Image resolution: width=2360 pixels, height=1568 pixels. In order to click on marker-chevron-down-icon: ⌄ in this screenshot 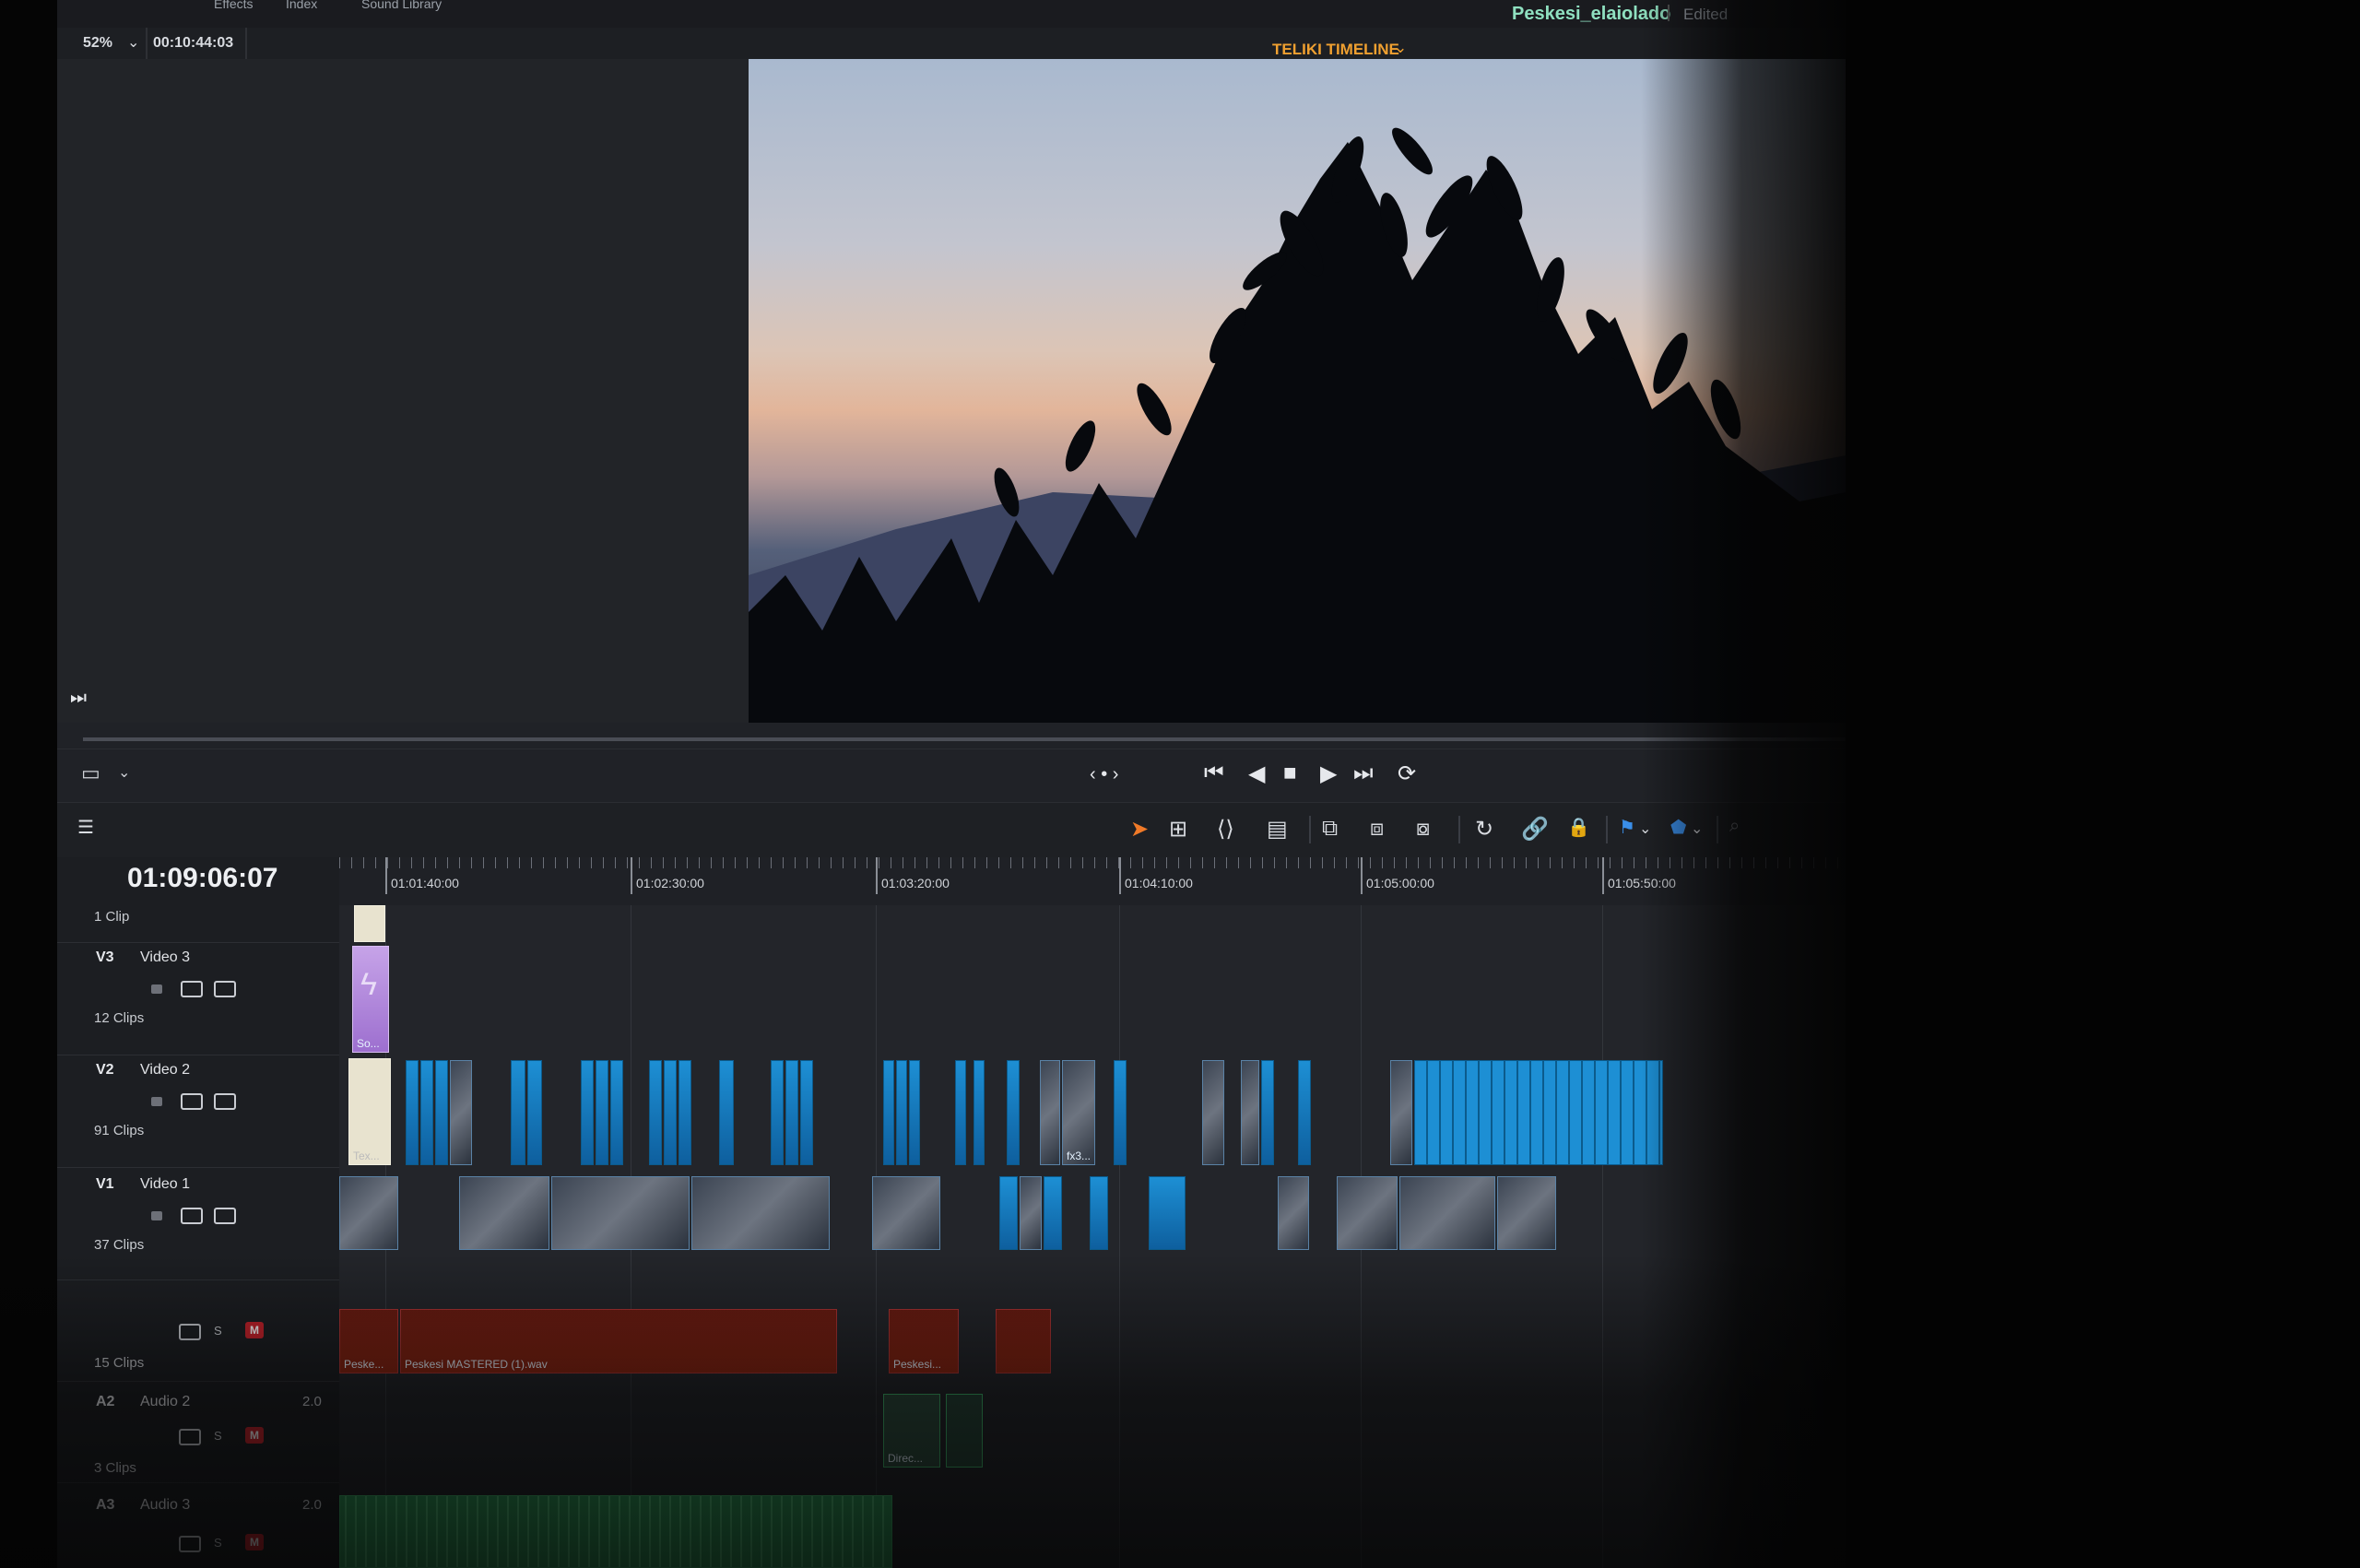, I will do `click(1697, 828)`.